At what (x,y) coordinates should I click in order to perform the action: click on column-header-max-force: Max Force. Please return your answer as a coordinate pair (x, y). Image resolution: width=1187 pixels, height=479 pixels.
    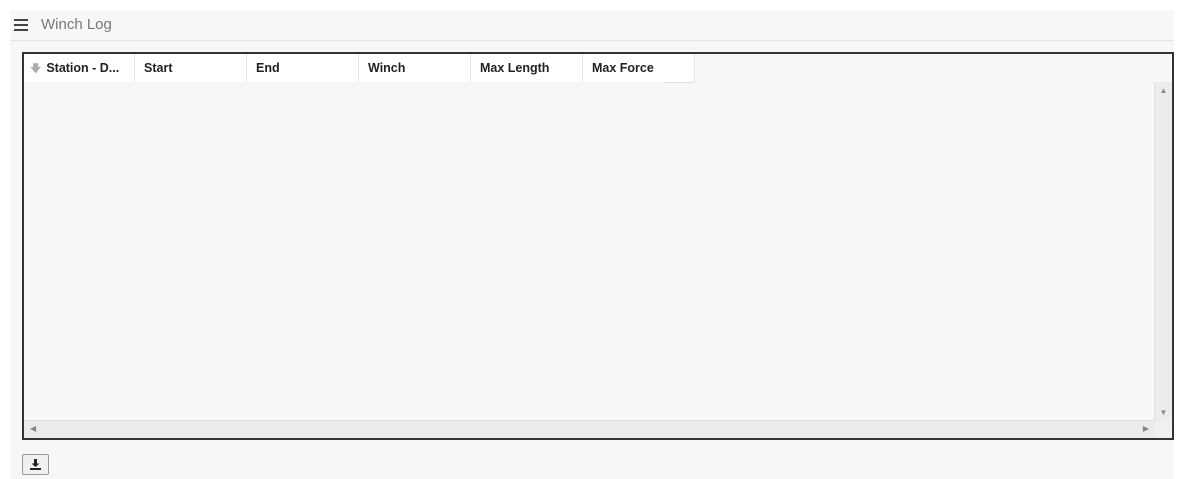
    Looking at the image, I should click on (639, 68).